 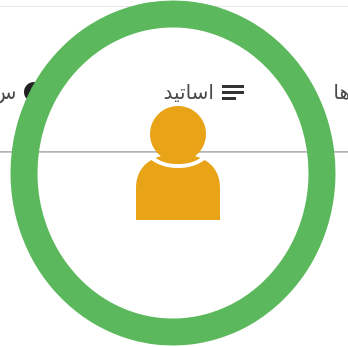 What do you see at coordinates (8, 92) in the screenshot?
I see `nav-item-help-label: س` at bounding box center [8, 92].